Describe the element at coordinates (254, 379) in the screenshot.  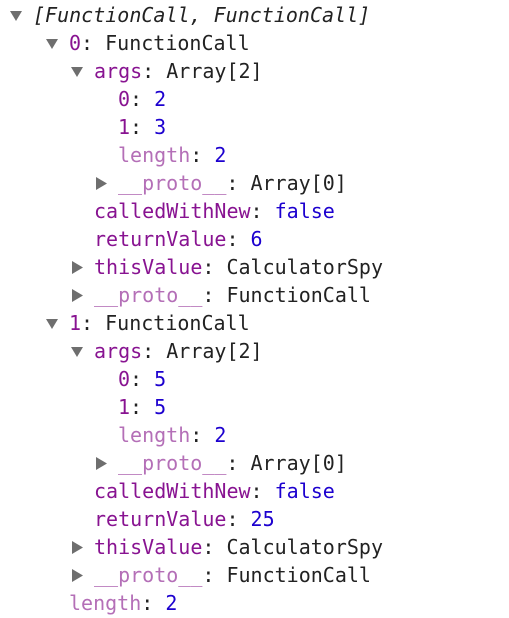
I see `tree-row: 0: 5` at that location.